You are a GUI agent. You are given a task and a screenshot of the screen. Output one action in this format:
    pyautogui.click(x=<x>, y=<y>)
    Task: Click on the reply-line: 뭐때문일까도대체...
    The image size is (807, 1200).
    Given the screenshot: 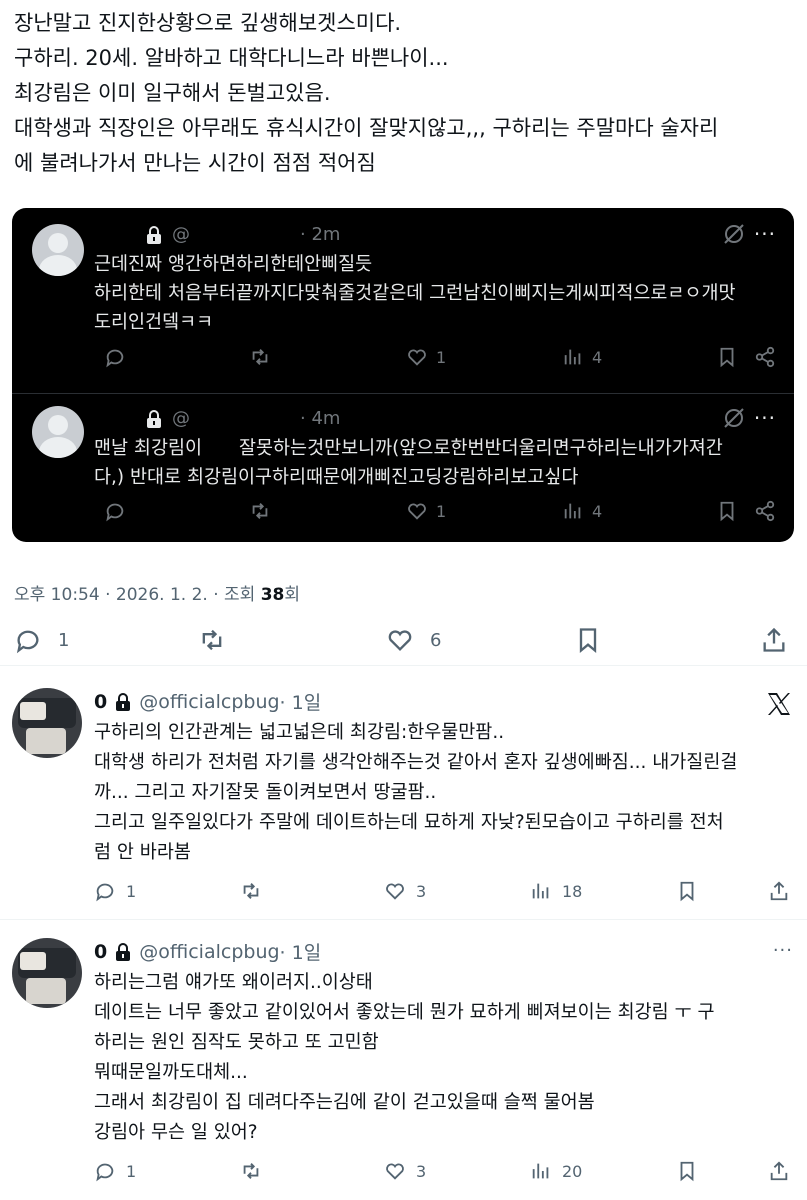 What is the action you would take?
    pyautogui.click(x=171, y=1072)
    